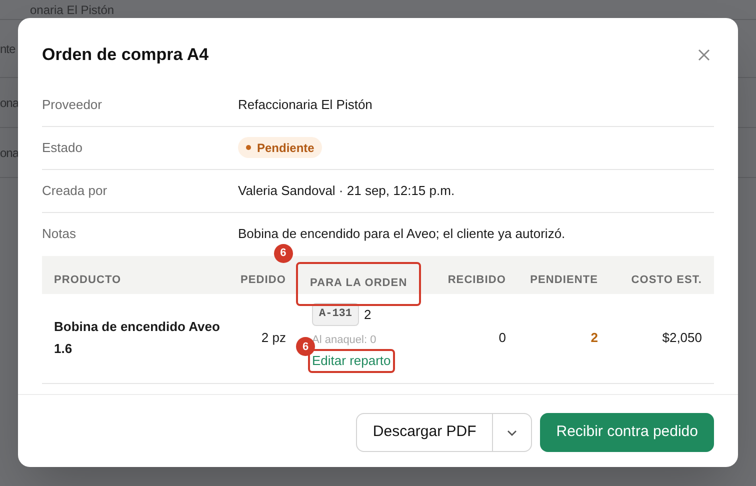 This screenshot has width=756, height=486. What do you see at coordinates (263, 280) in the screenshot?
I see `column-header: PEDIDO` at bounding box center [263, 280].